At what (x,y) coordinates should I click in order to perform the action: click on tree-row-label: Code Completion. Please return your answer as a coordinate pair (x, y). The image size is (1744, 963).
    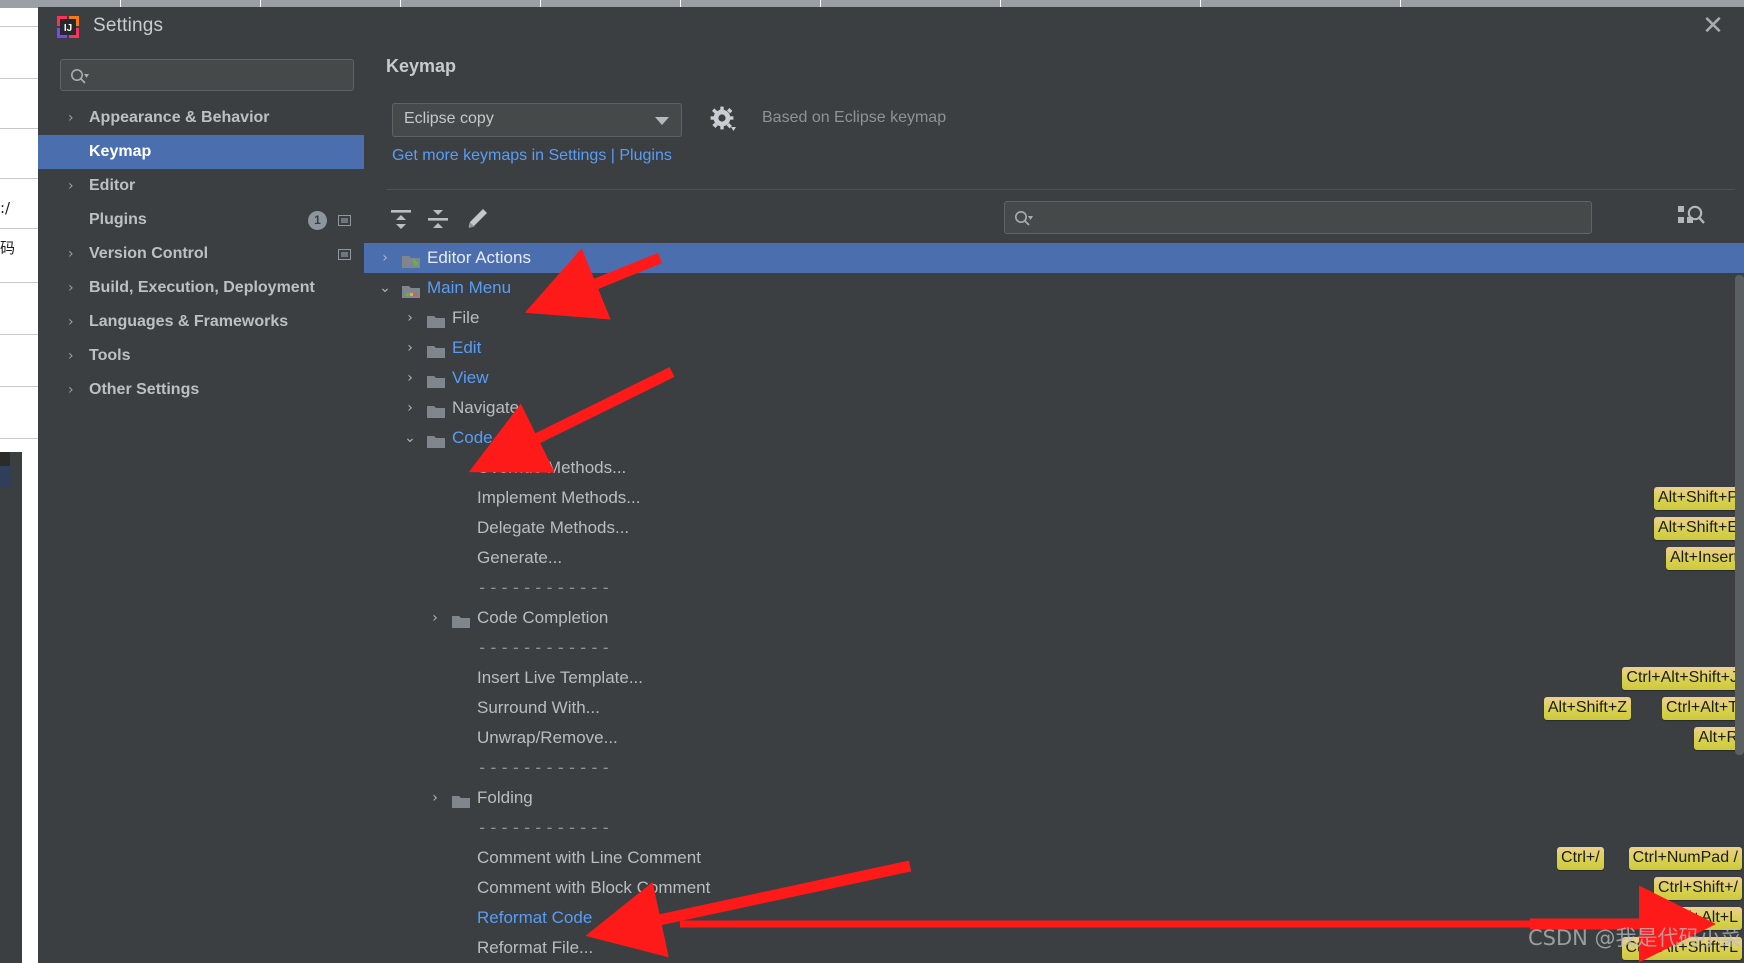
    Looking at the image, I should click on (543, 617).